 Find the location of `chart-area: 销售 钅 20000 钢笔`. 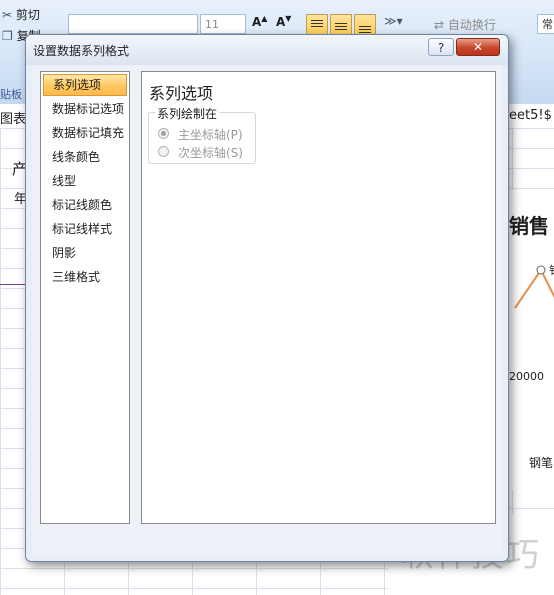

chart-area: 销售 钅 20000 钢笔 is located at coordinates (531, 340).